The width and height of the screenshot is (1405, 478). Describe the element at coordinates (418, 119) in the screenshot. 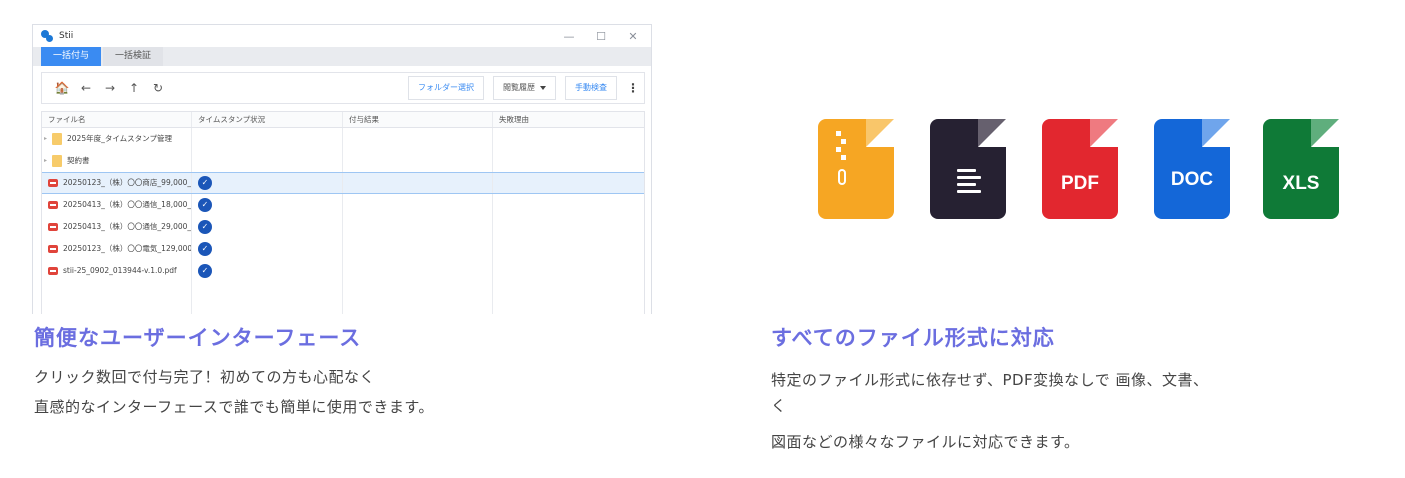

I see `column-header-result: 付与結果` at that location.